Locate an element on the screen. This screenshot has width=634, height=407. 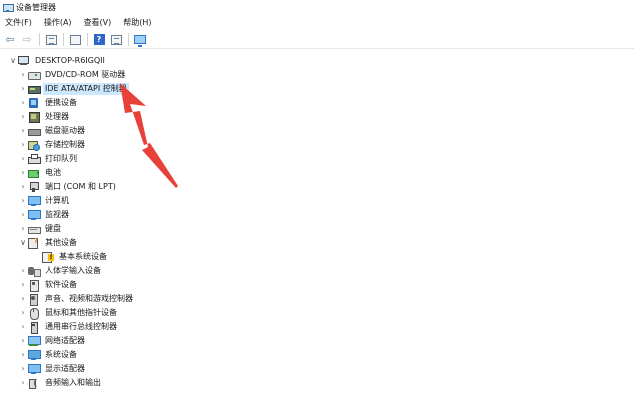
tree-item-label: 其他设备 is located at coordinates (61, 242).